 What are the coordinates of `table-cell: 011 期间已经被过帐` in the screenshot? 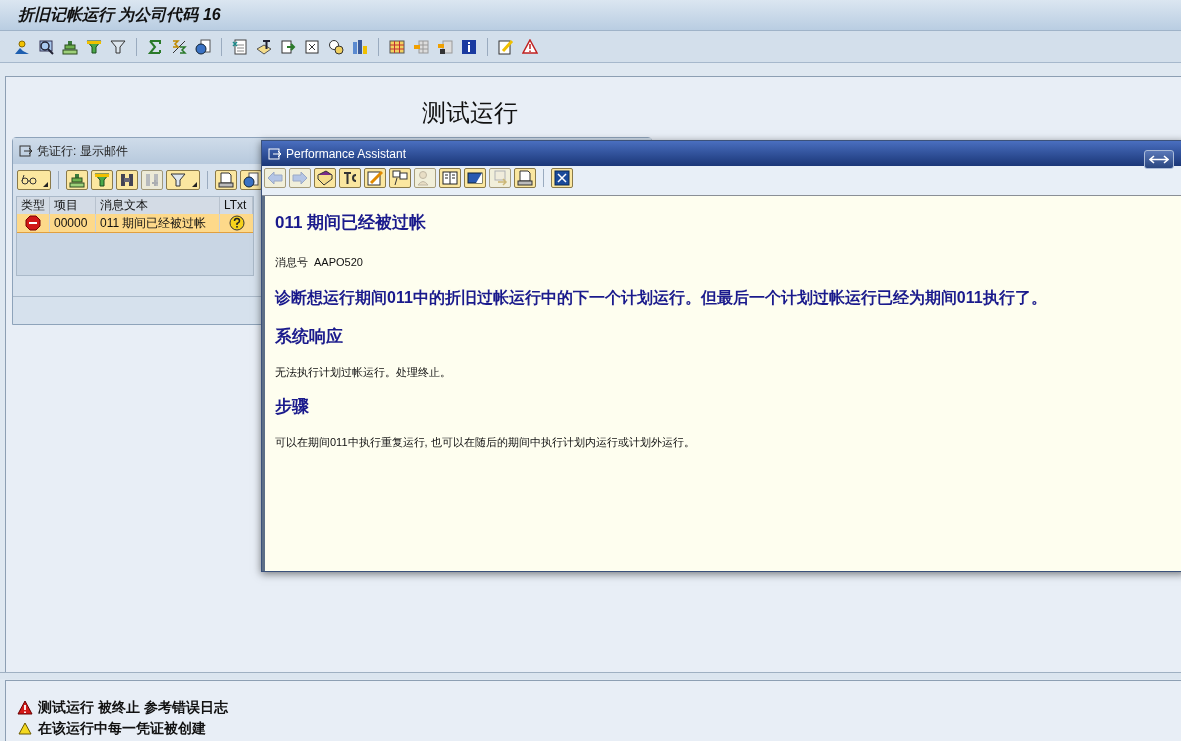 It's located at (158, 223).